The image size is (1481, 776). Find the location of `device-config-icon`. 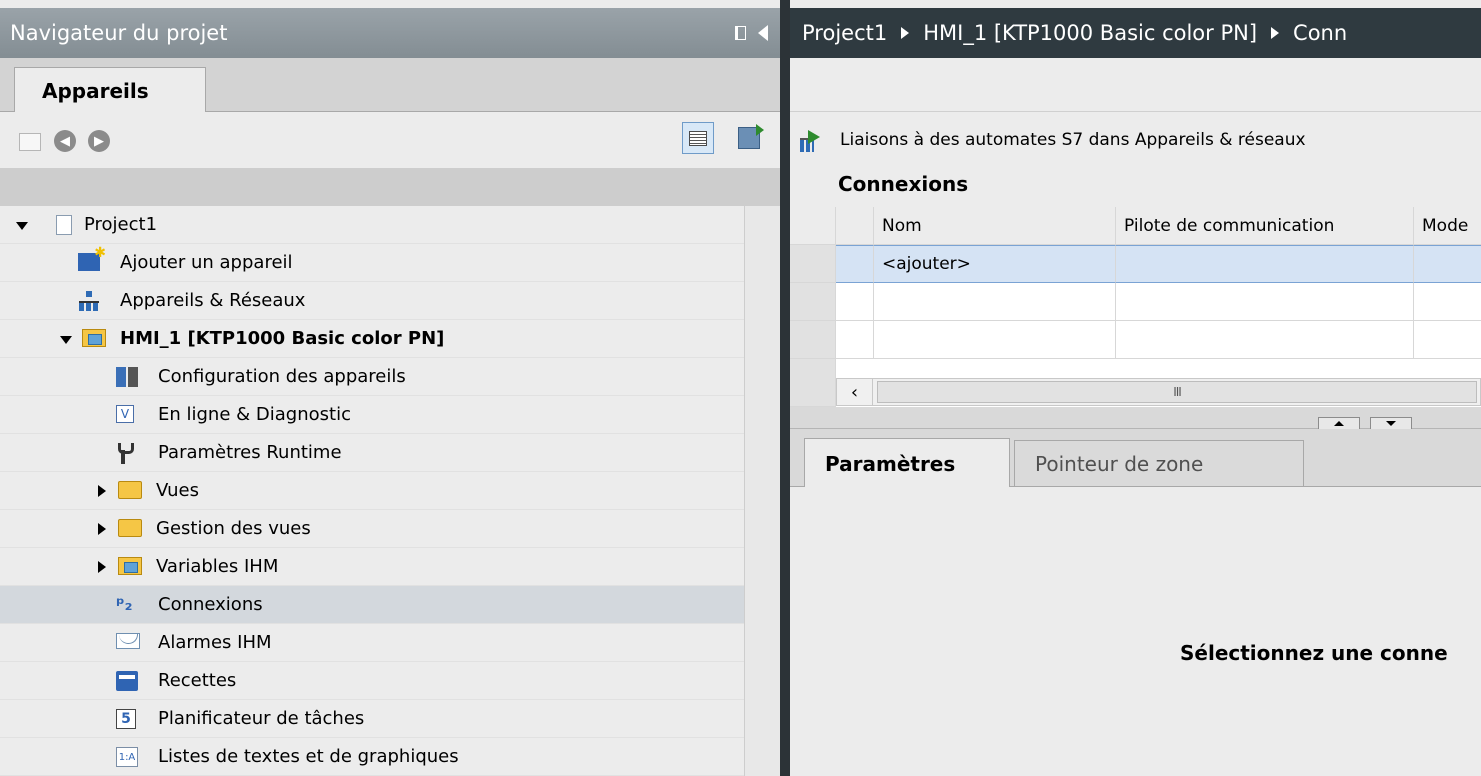

device-config-icon is located at coordinates (127, 377).